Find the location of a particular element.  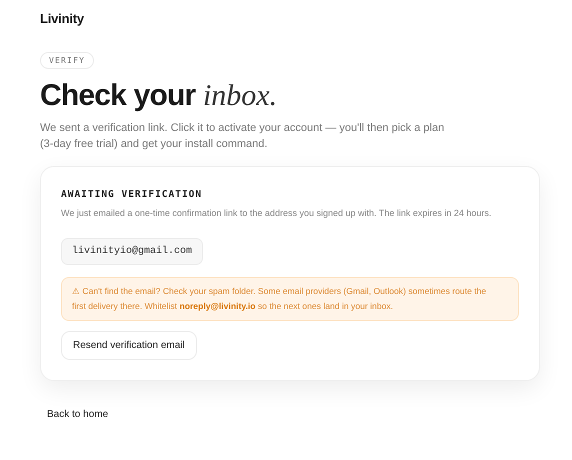

card-heading: AWAITING VERIFICATION is located at coordinates (132, 194).